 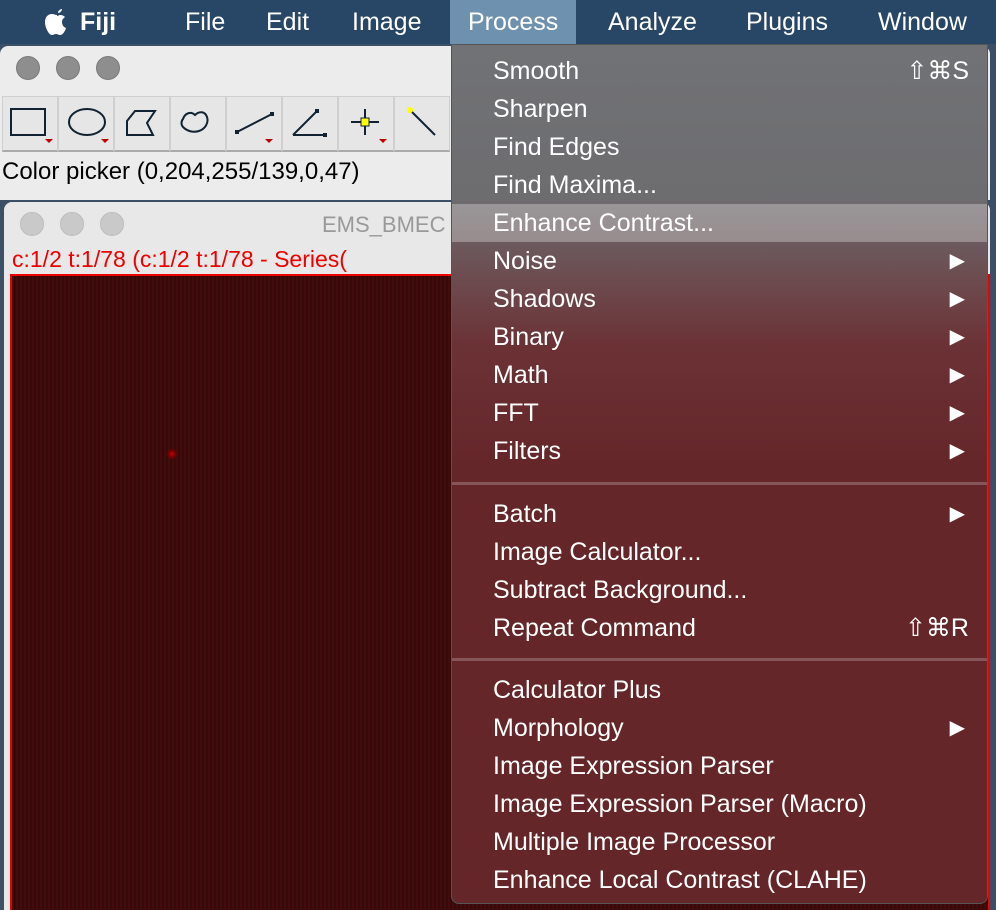 What do you see at coordinates (719, 147) in the screenshot?
I see `menu-item-find-edges: Find Edges` at bounding box center [719, 147].